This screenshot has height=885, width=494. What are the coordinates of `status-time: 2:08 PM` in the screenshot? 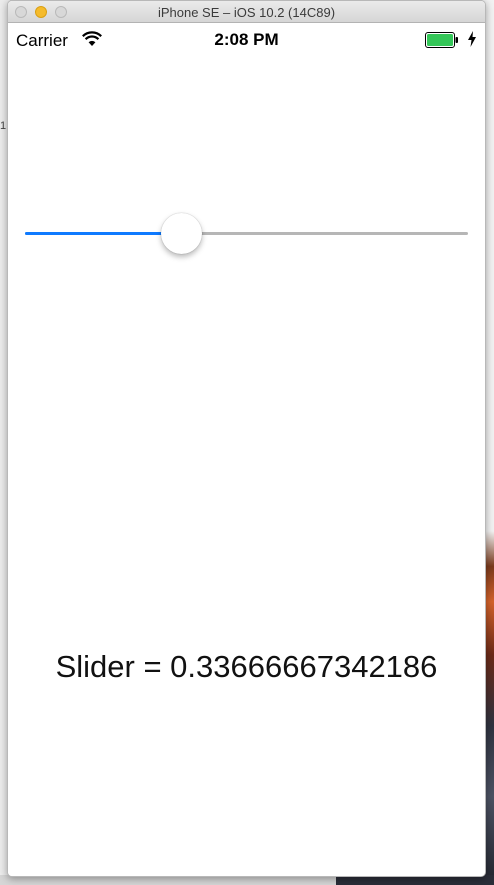 It's located at (246, 39).